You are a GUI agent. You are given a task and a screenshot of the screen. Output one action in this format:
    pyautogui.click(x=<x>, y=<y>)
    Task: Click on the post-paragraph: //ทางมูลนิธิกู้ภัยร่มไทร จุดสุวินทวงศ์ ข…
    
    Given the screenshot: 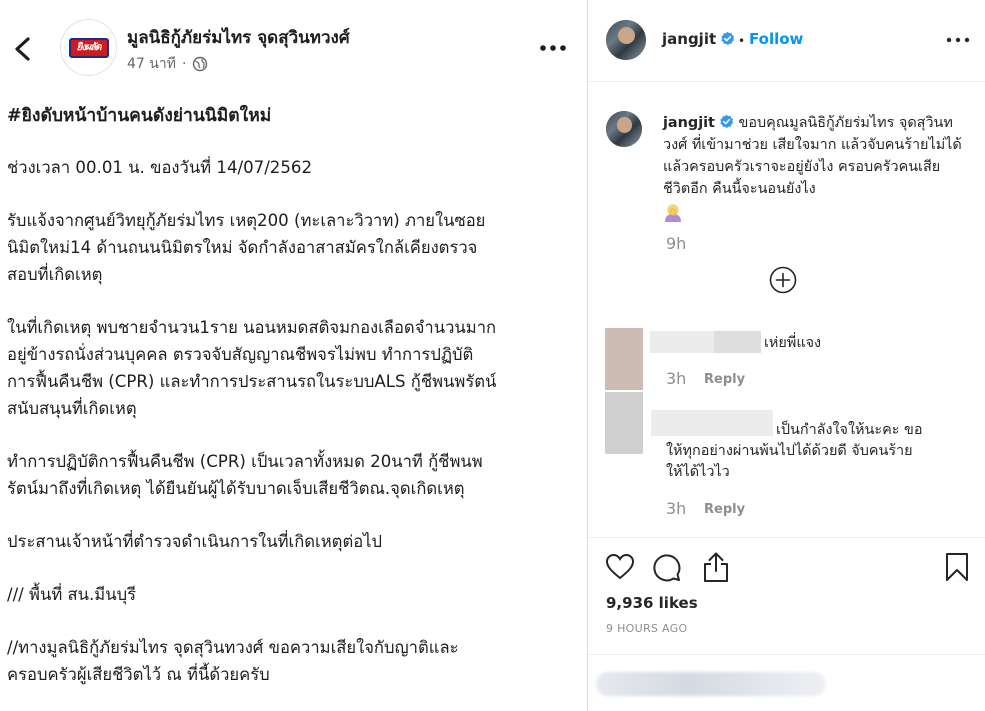 What is the action you would take?
    pyautogui.click(x=233, y=661)
    